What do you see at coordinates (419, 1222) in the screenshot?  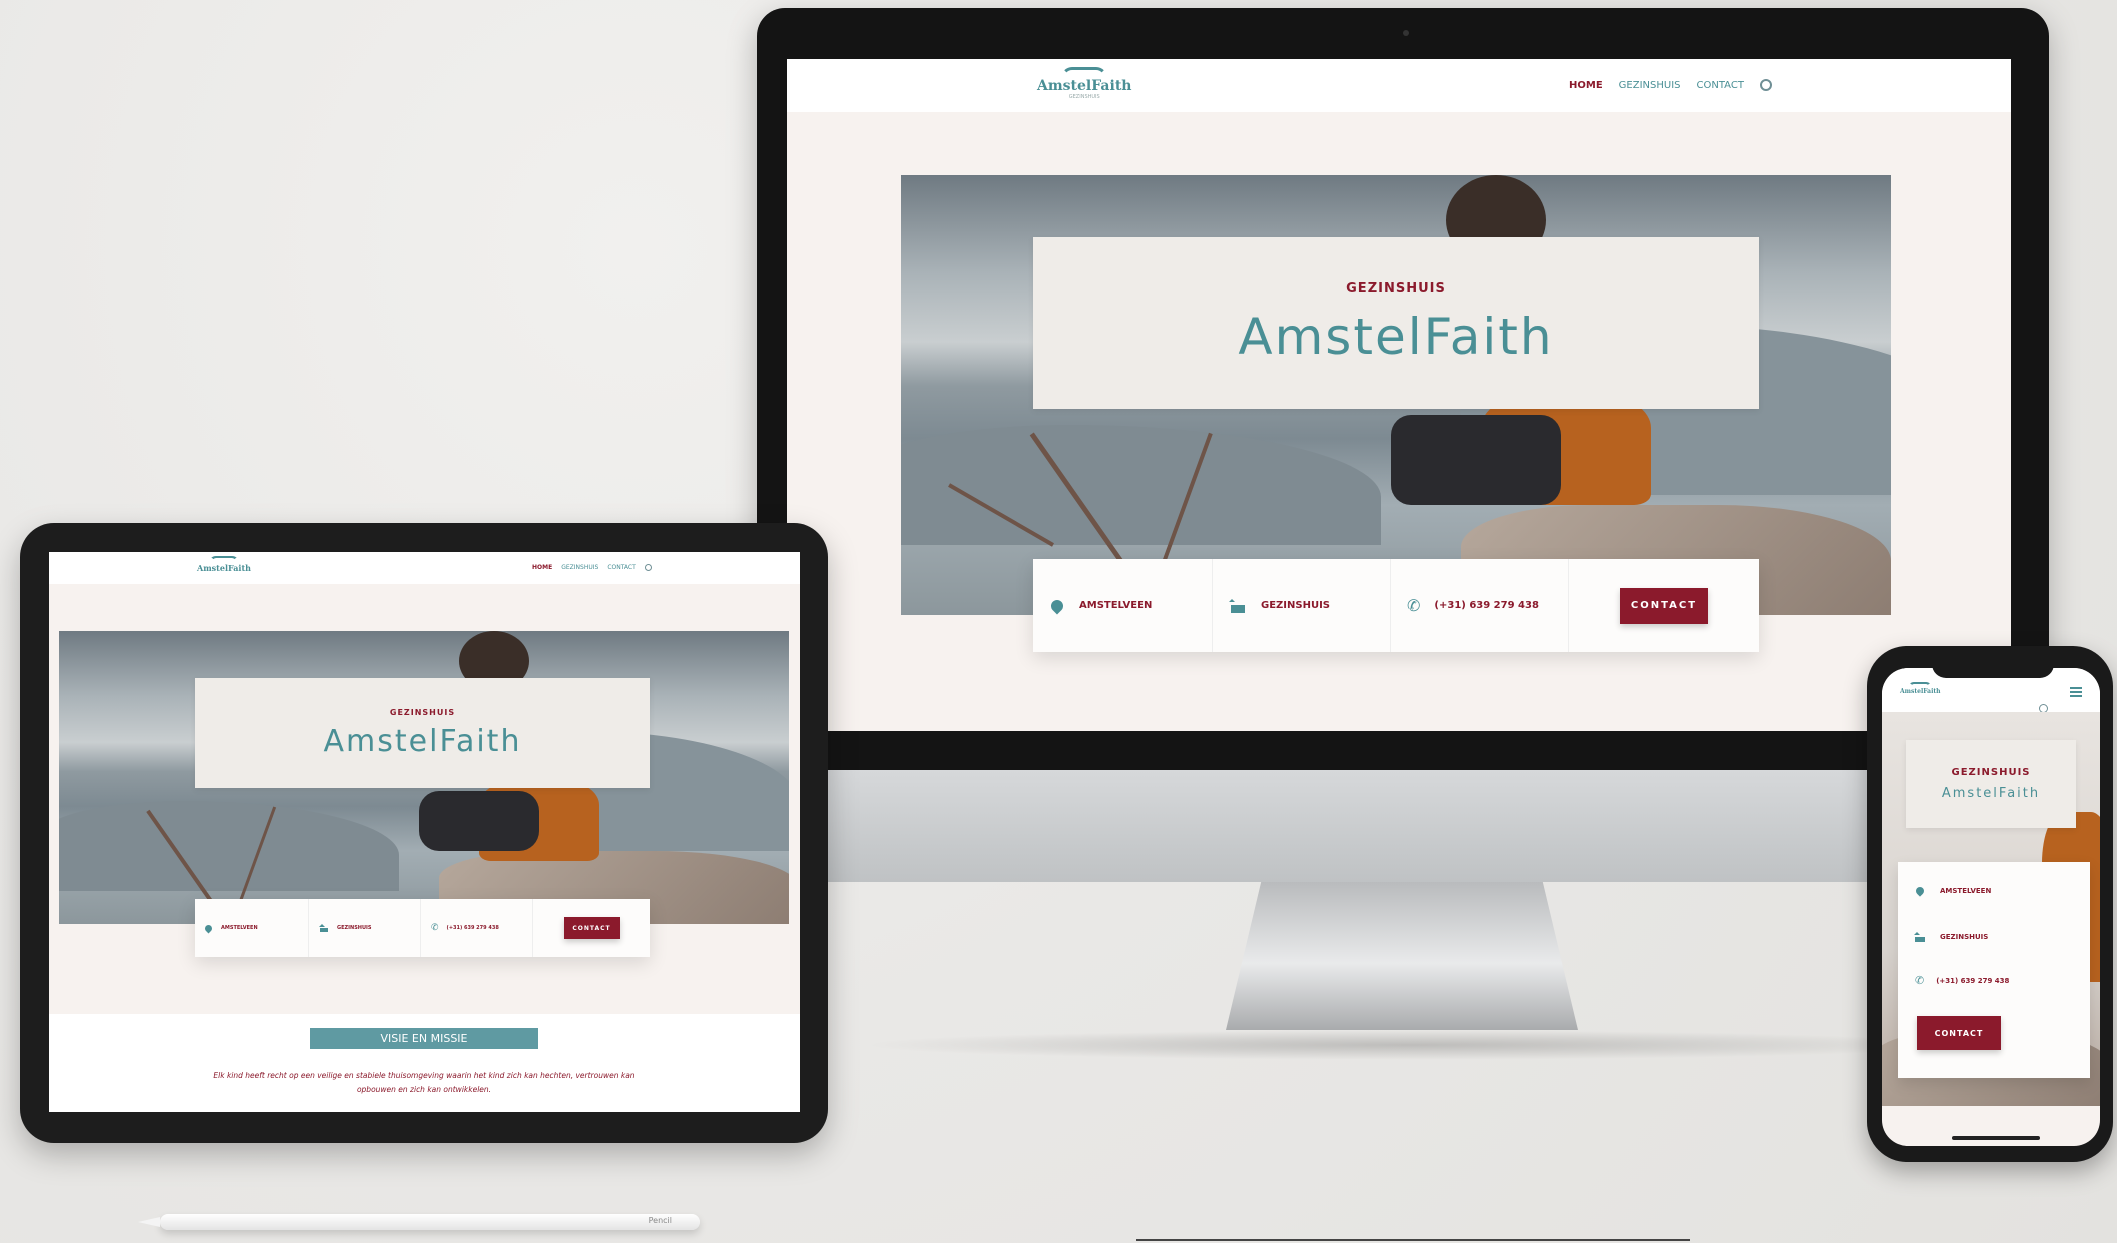 I see `apple-pencil: Pencil` at bounding box center [419, 1222].